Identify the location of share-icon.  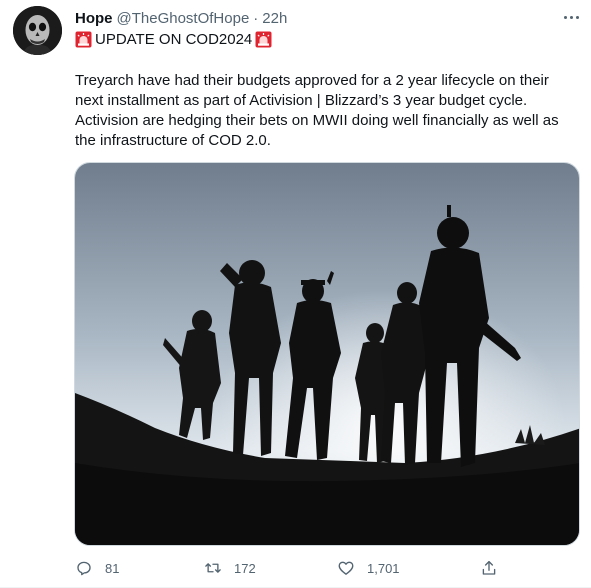
(489, 567).